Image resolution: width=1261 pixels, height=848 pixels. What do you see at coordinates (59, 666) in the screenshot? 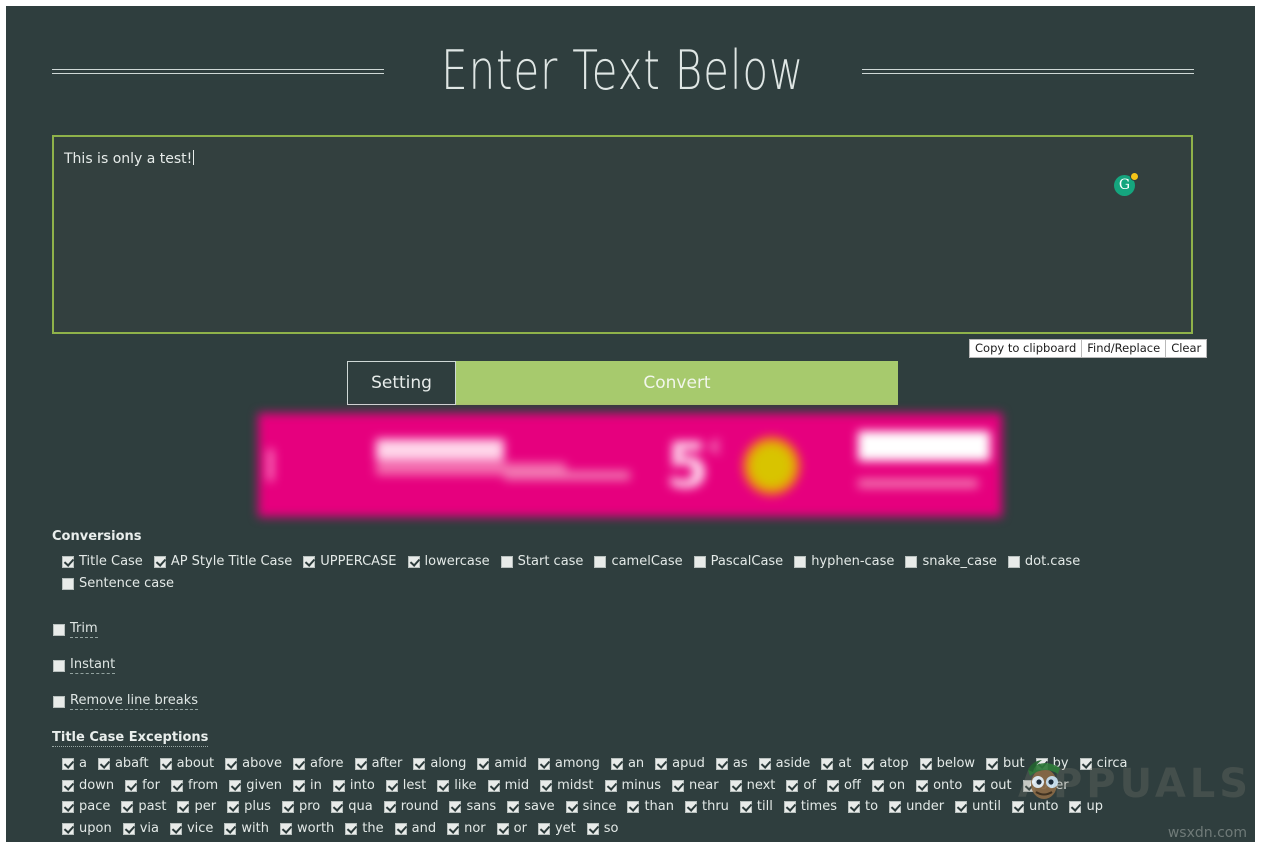
I see `option-instant-checkbox` at bounding box center [59, 666].